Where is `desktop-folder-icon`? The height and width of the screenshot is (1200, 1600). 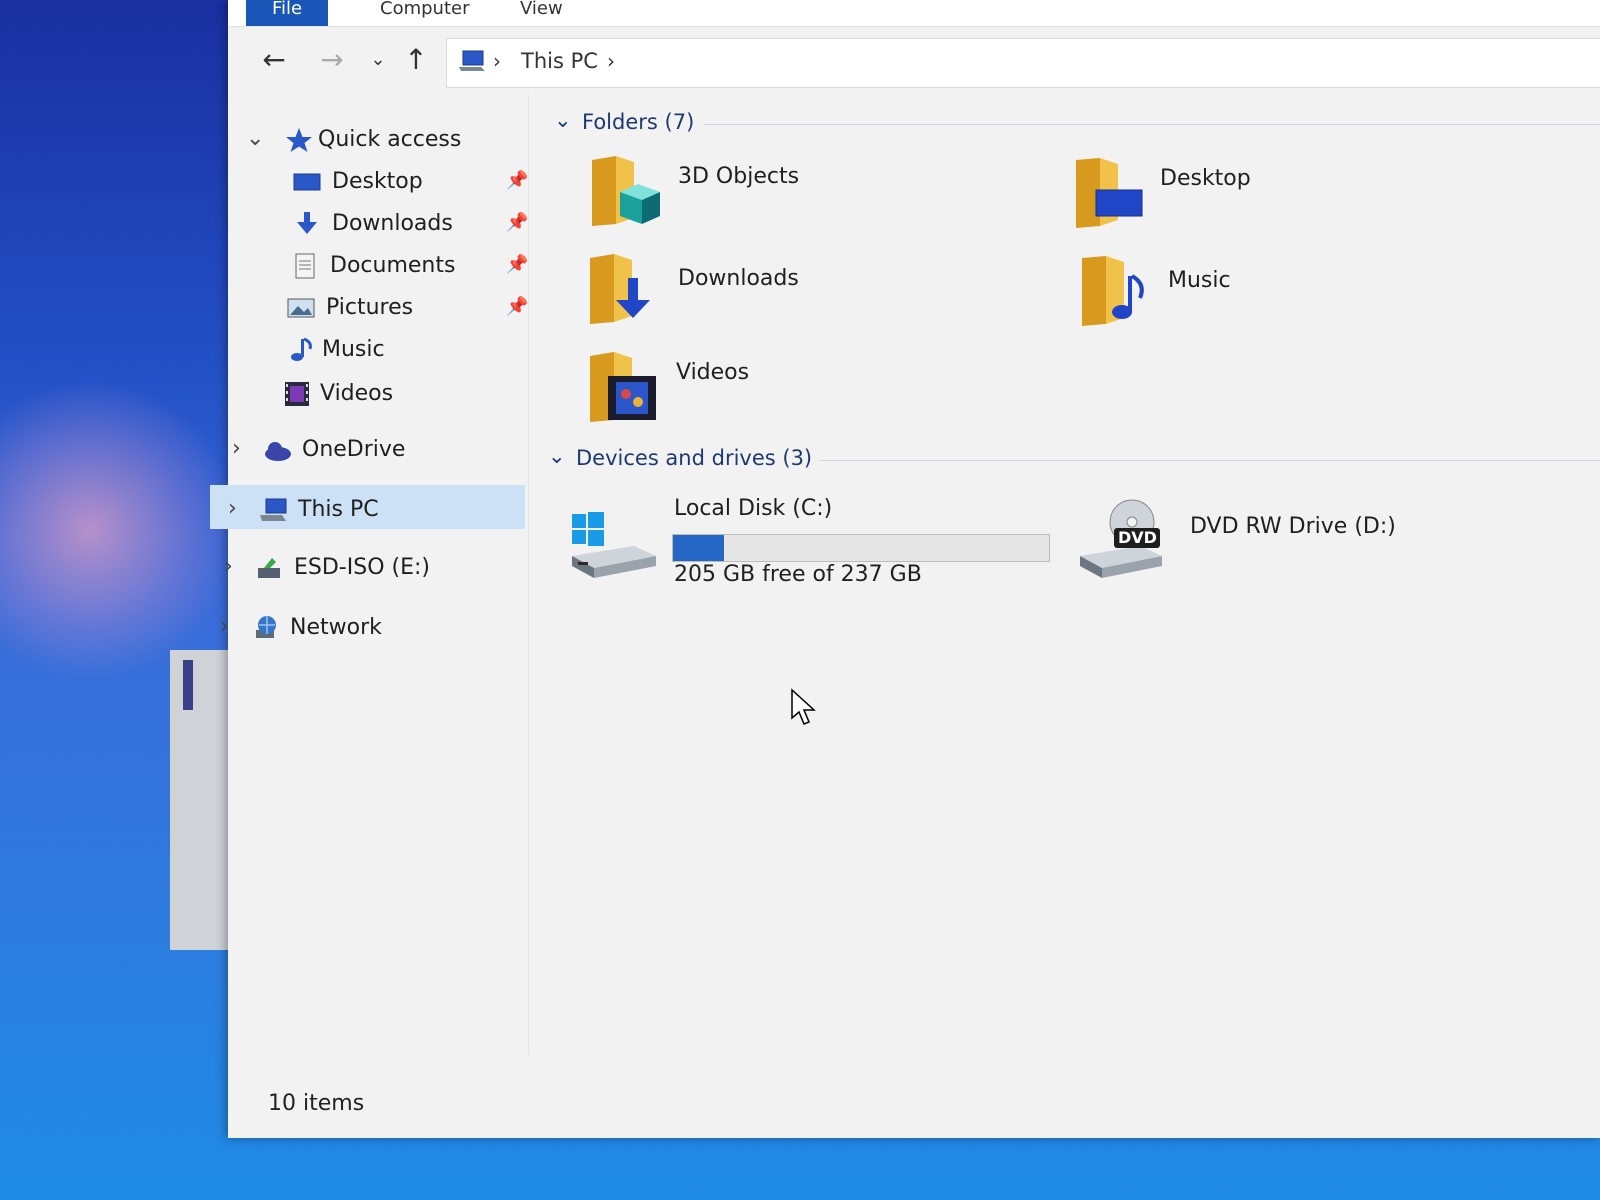 desktop-folder-icon is located at coordinates (1109, 193).